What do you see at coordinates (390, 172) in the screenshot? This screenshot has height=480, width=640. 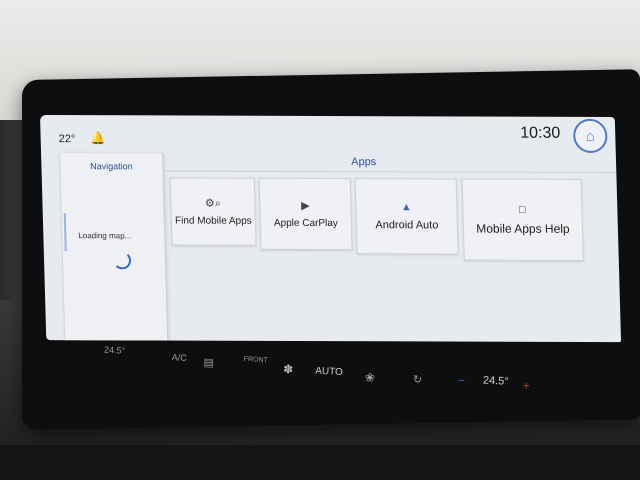 I see `divider` at bounding box center [390, 172].